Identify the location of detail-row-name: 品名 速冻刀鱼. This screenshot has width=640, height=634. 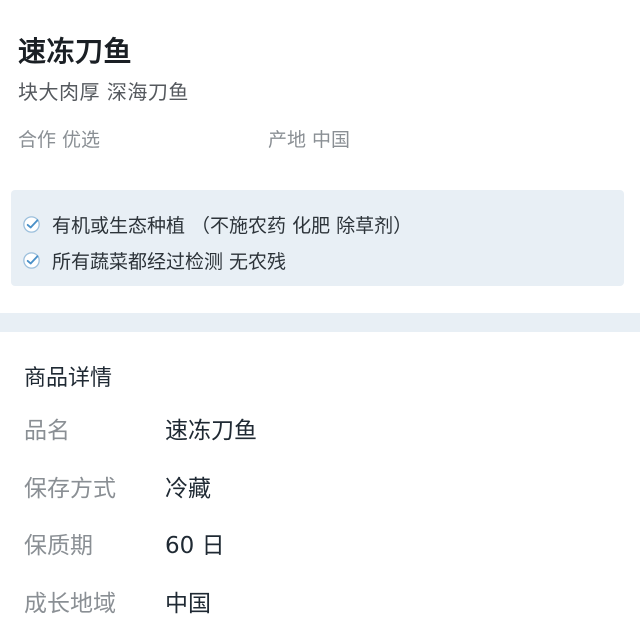
(320, 431).